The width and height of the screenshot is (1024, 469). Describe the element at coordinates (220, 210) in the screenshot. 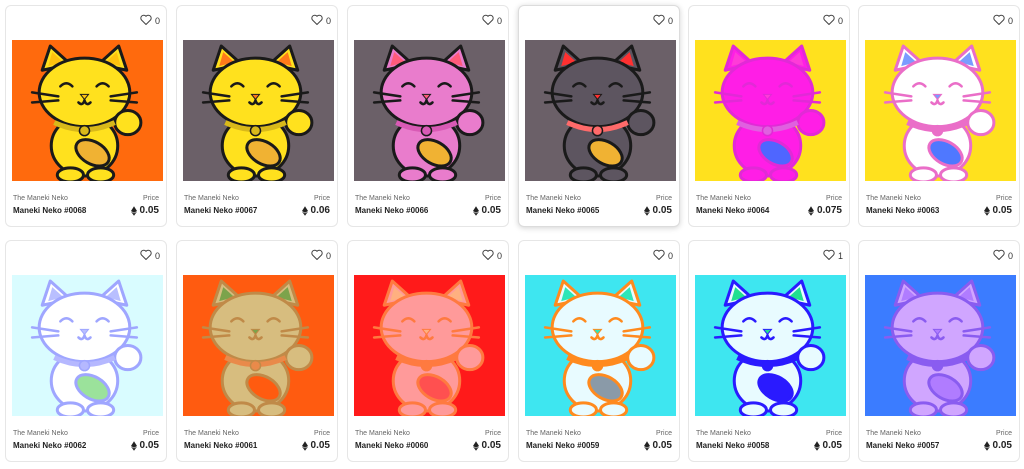

I see `nft-name: Maneki Neko #0067` at that location.